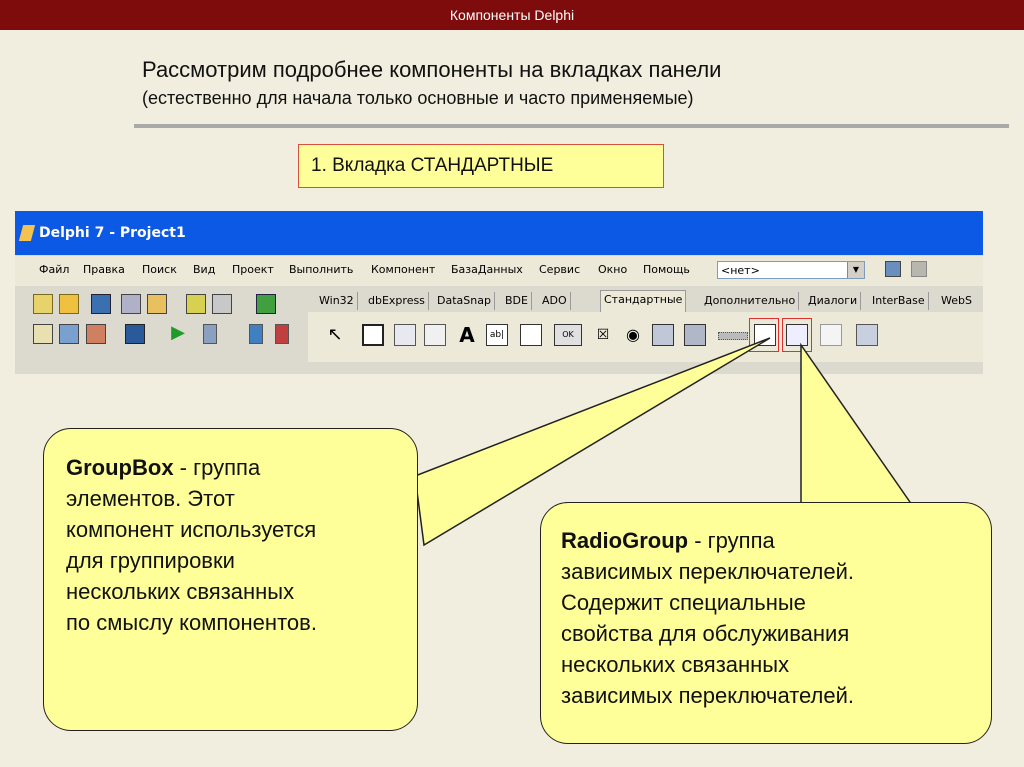 This screenshot has height=767, width=1024. Describe the element at coordinates (150, 498) in the screenshot. I see `groupbox-line: элементов. Этот` at that location.